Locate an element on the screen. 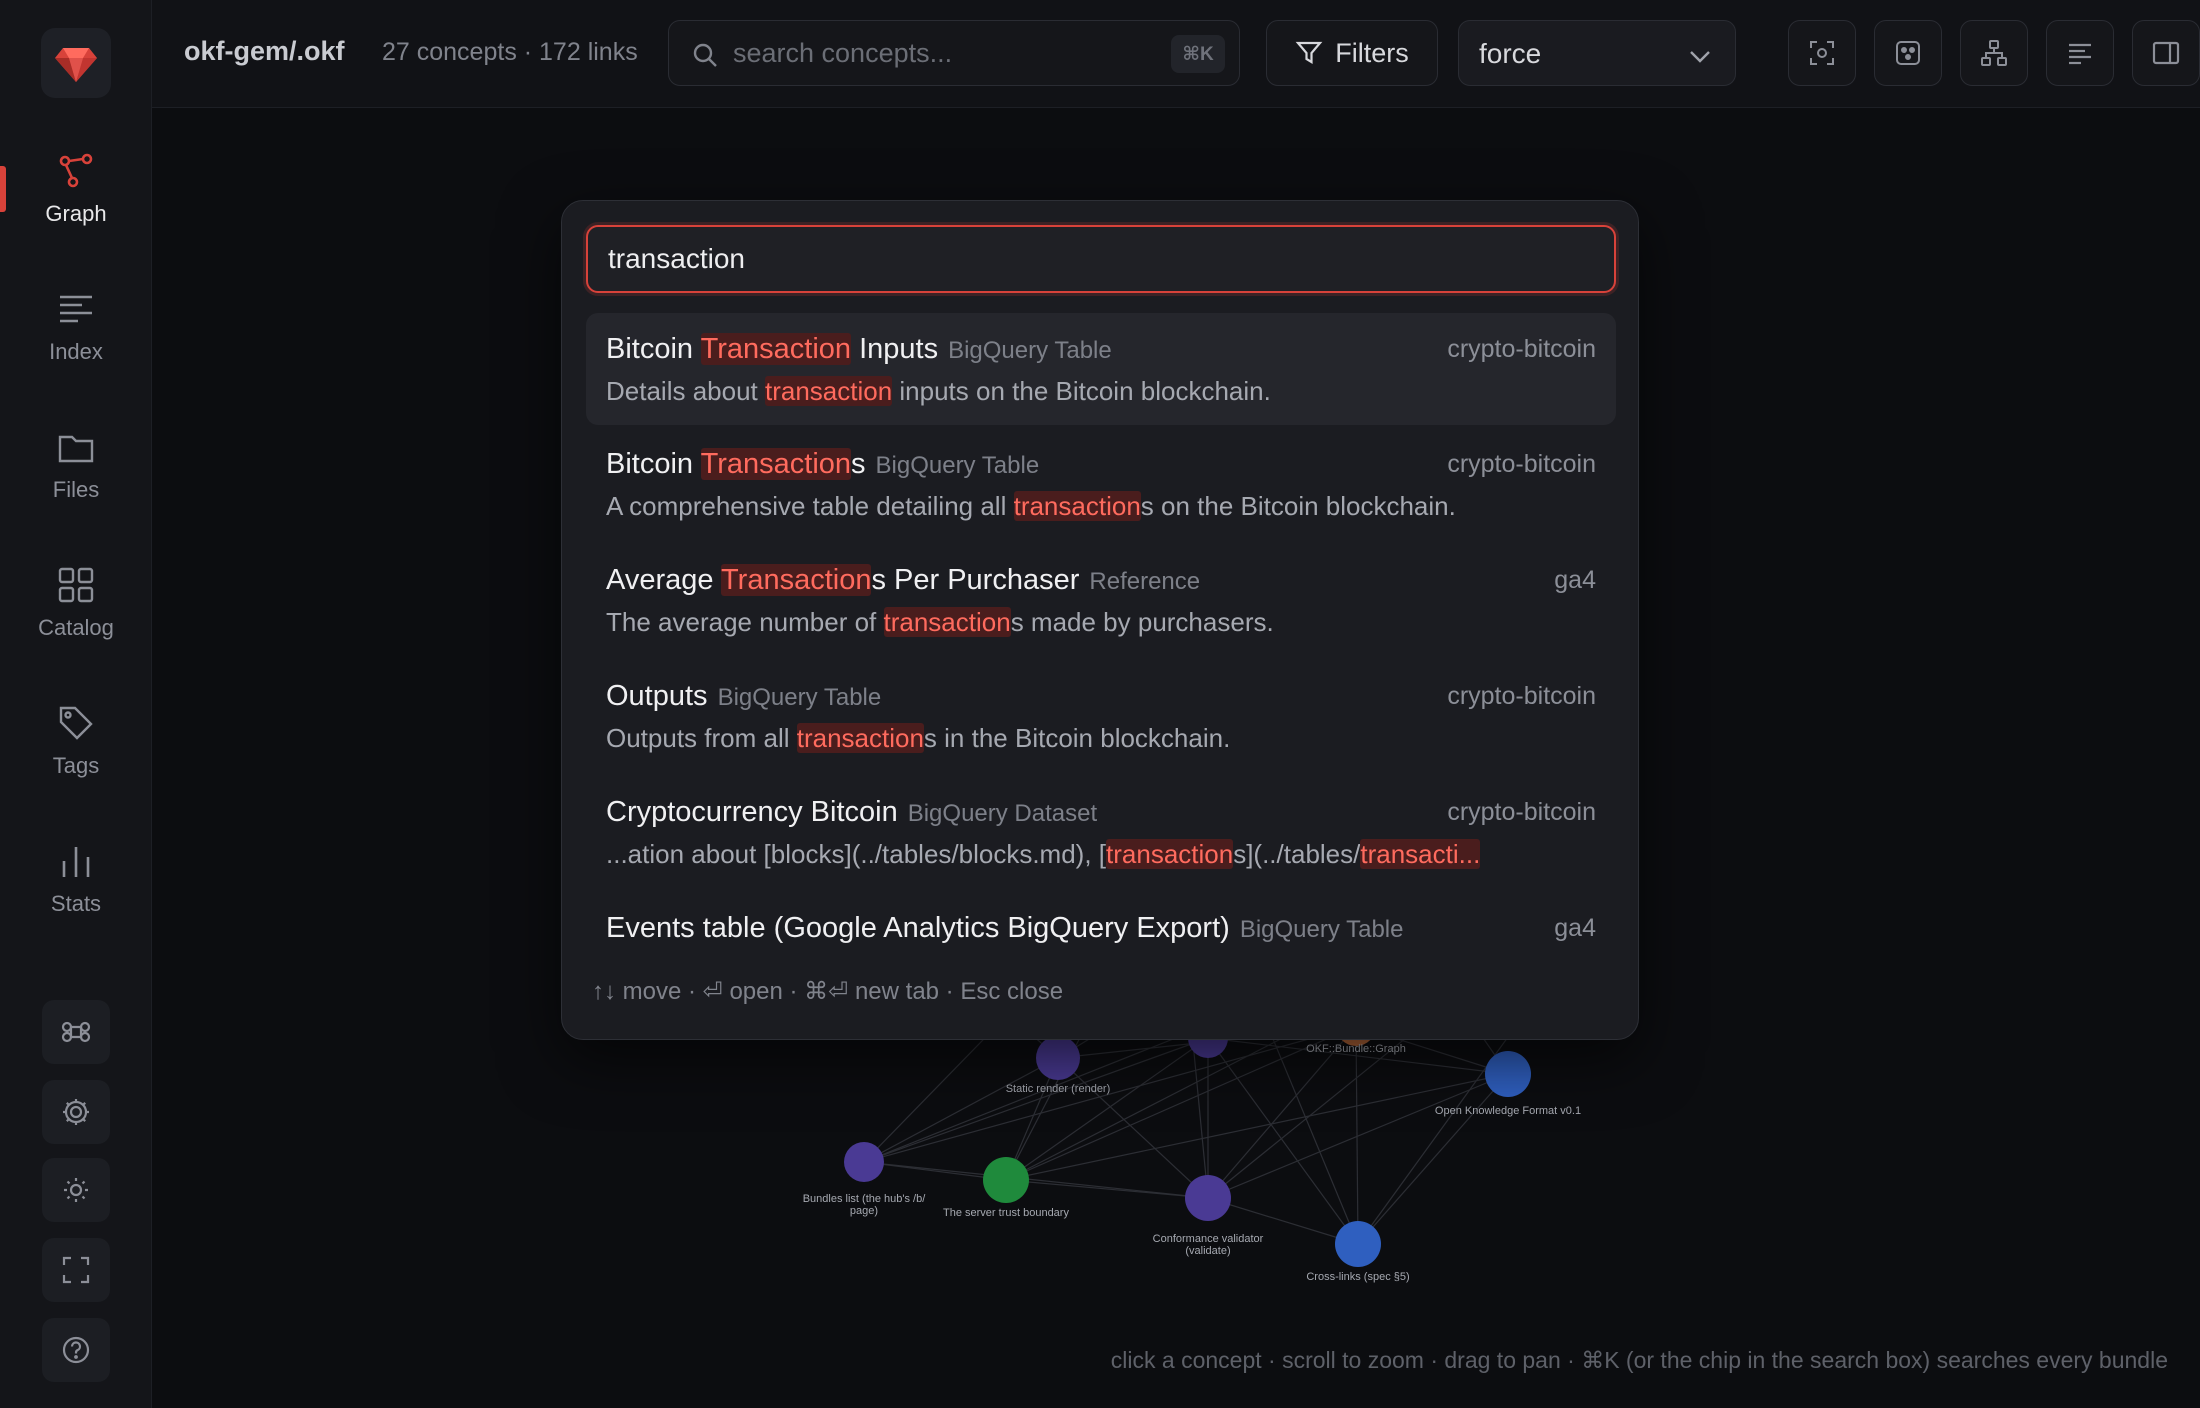 The height and width of the screenshot is (1408, 2200). settings-button is located at coordinates (76, 1112).